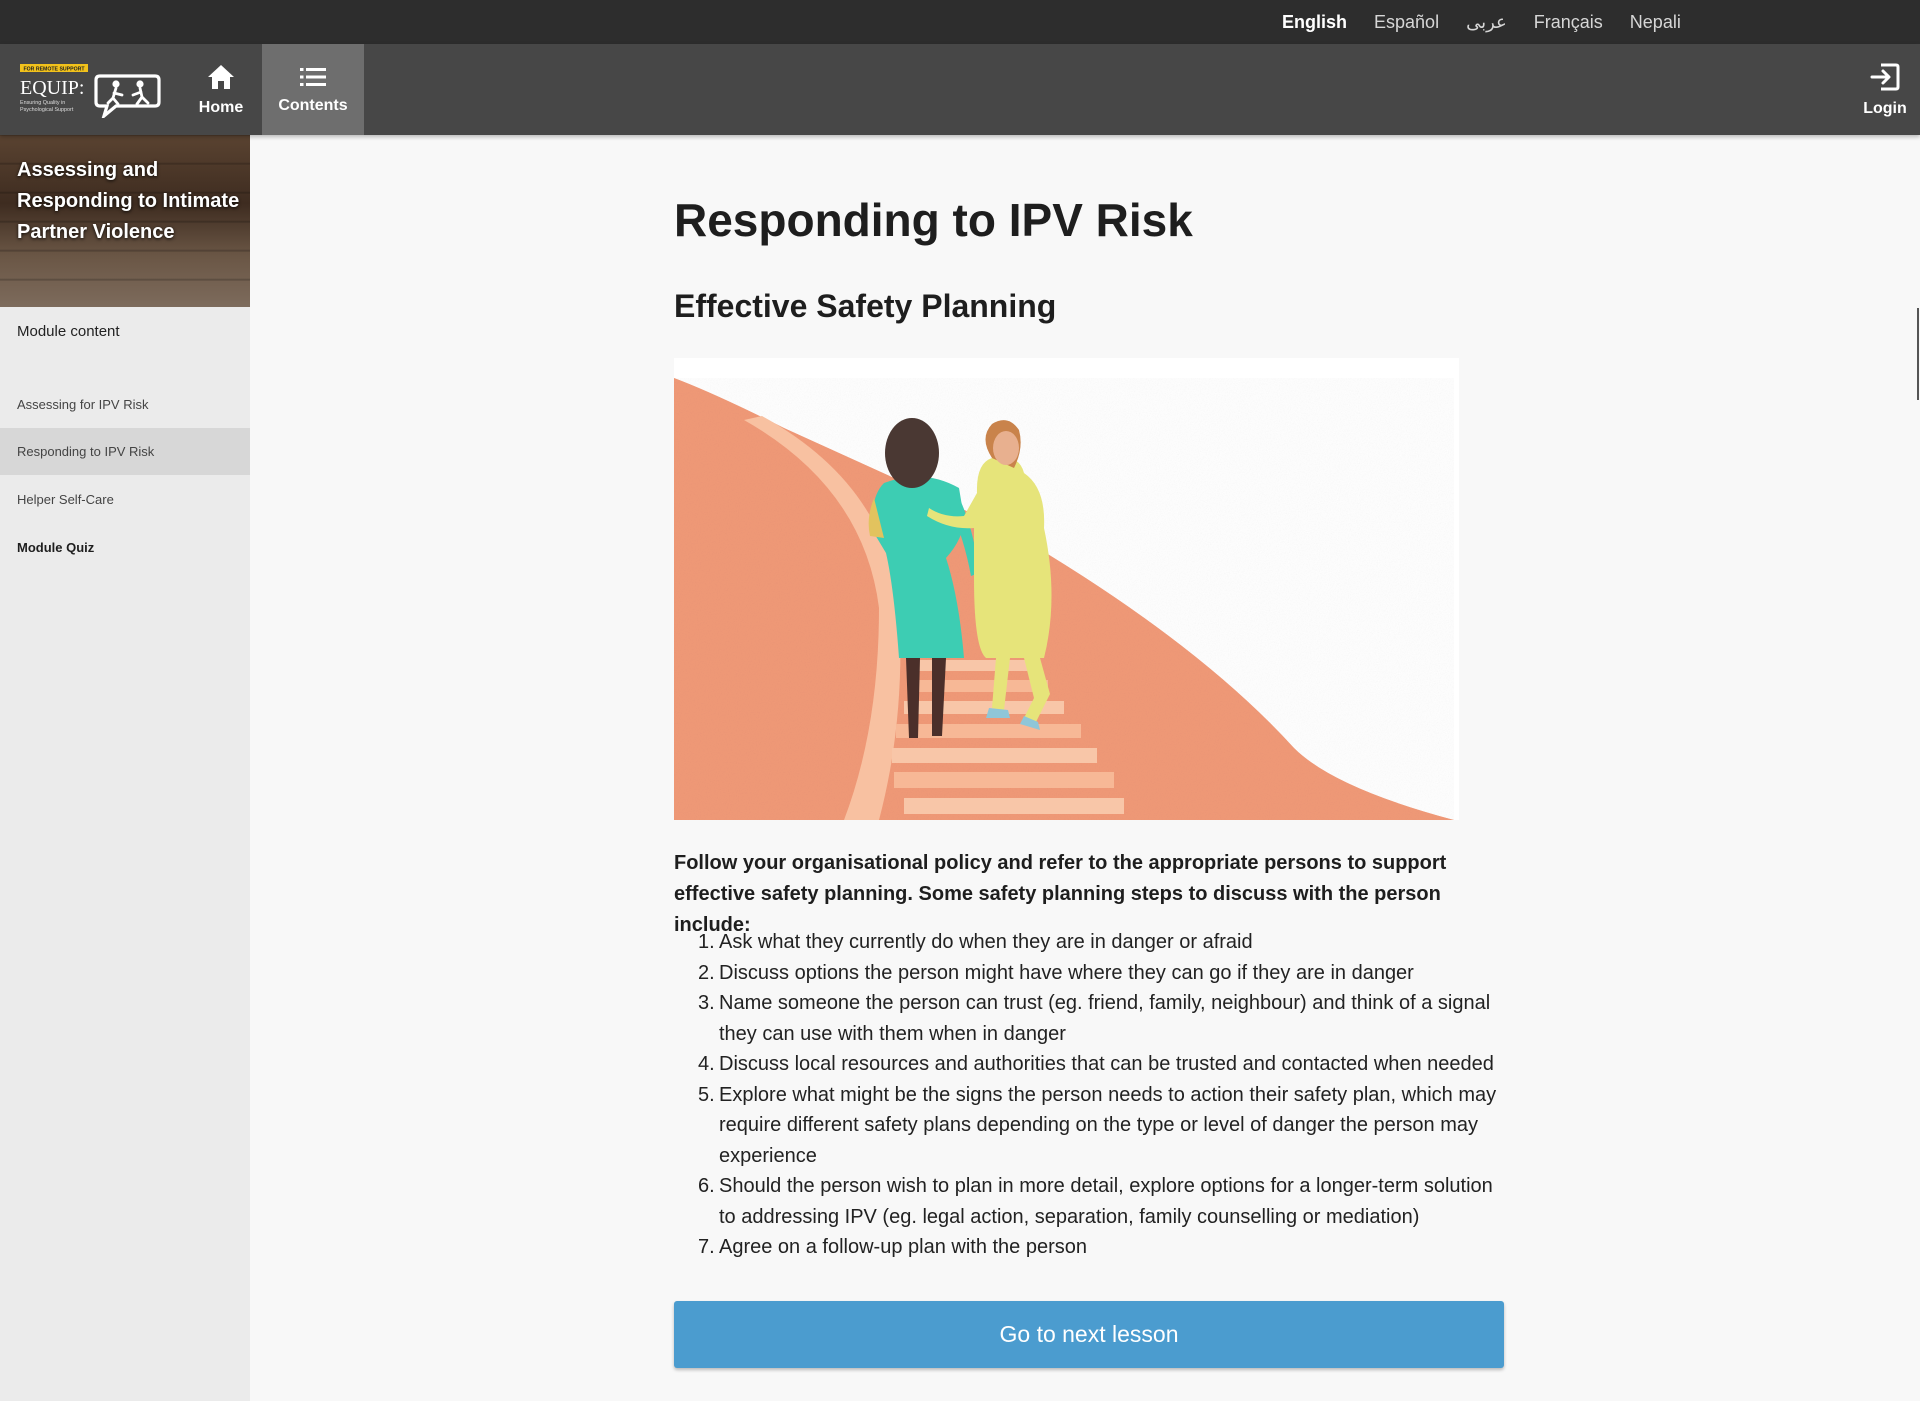 This screenshot has width=1920, height=1401. Describe the element at coordinates (960, 22) in the screenshot. I see `language-bar: English Español عربى Français Nepali` at that location.